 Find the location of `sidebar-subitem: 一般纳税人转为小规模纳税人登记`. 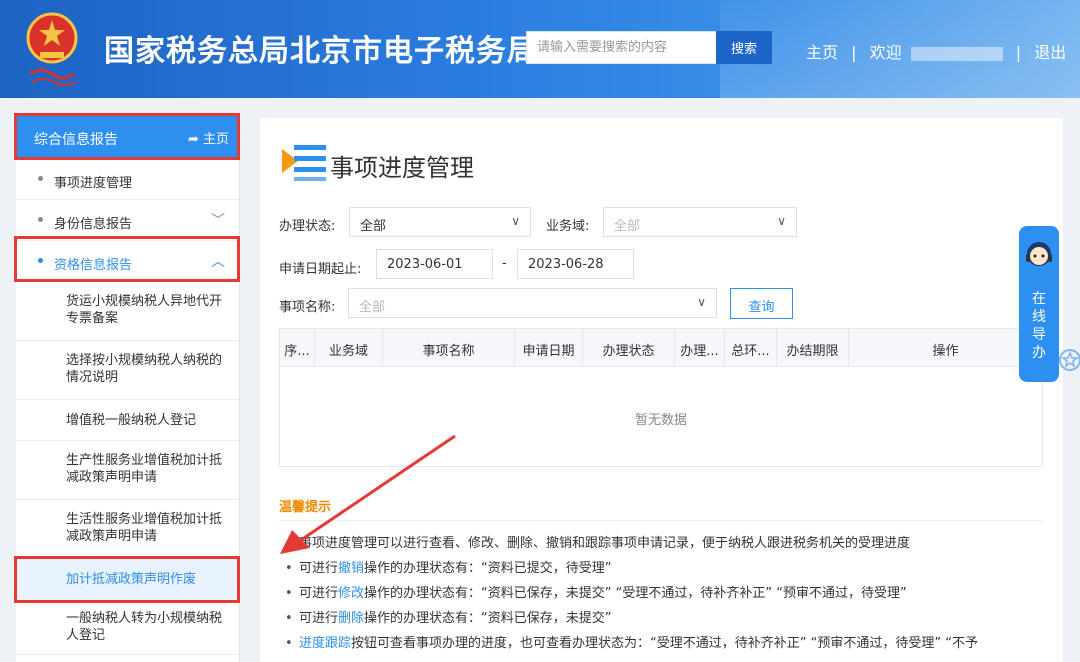

sidebar-subitem: 一般纳税人转为小规模纳税人登记 is located at coordinates (127, 627).